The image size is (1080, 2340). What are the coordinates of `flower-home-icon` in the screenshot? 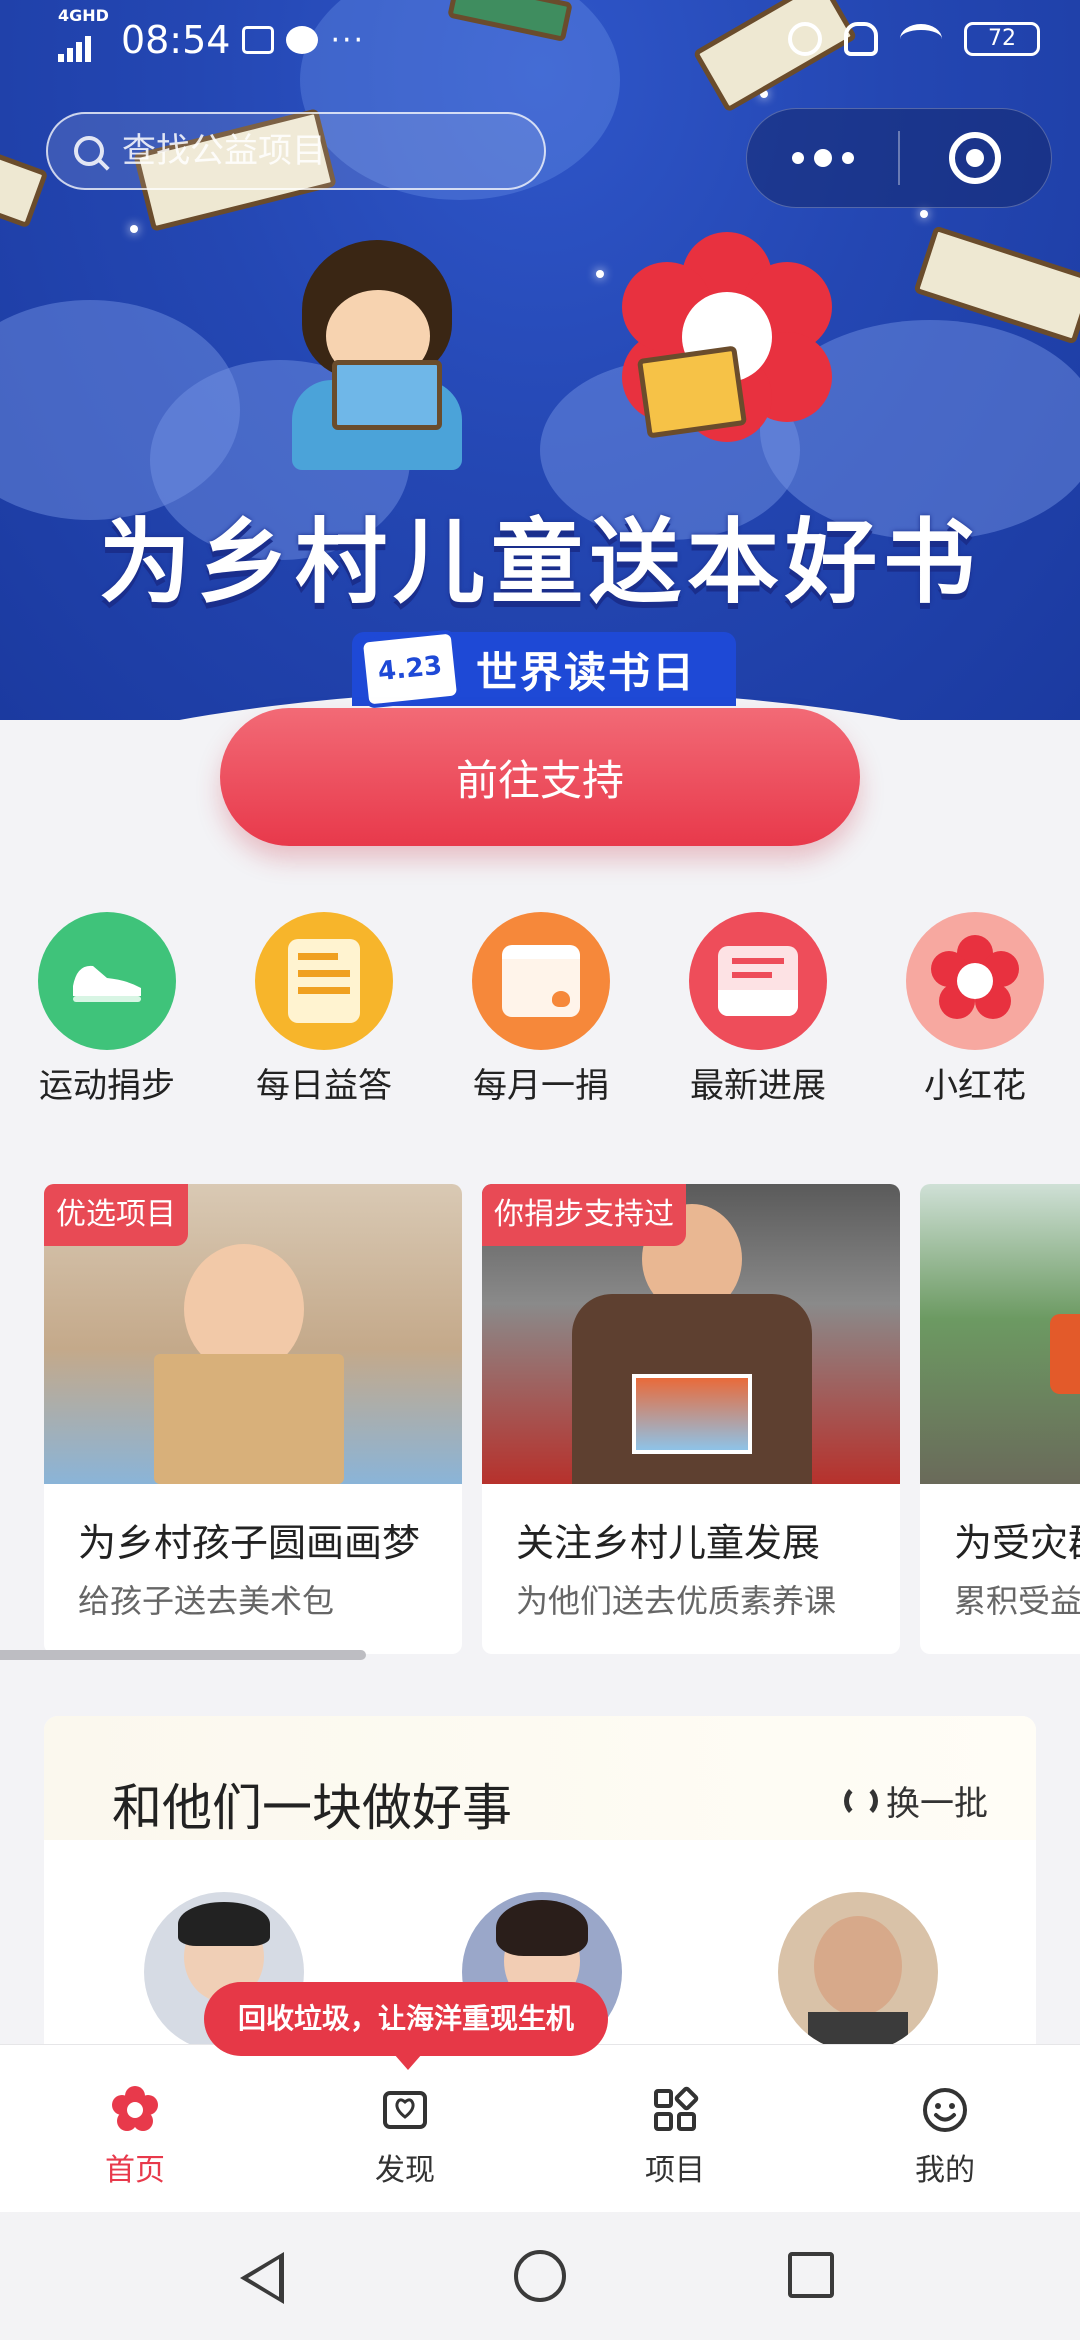 It's located at (135, 2110).